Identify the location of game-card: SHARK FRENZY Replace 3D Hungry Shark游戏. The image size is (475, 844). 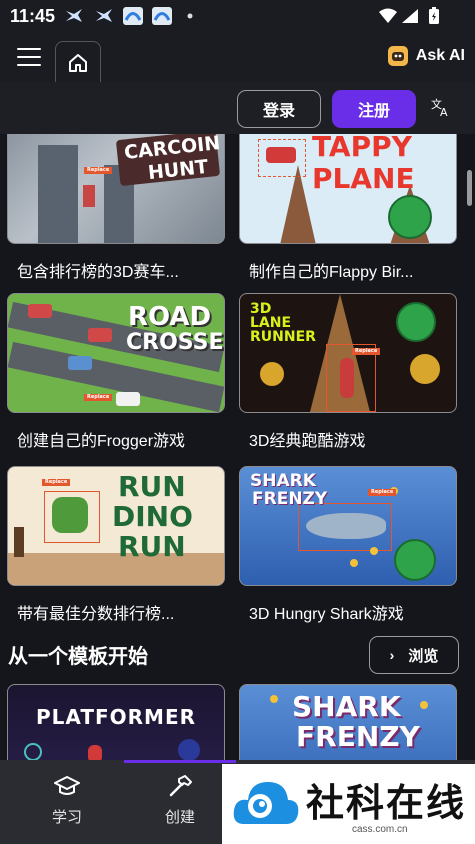
(348, 545).